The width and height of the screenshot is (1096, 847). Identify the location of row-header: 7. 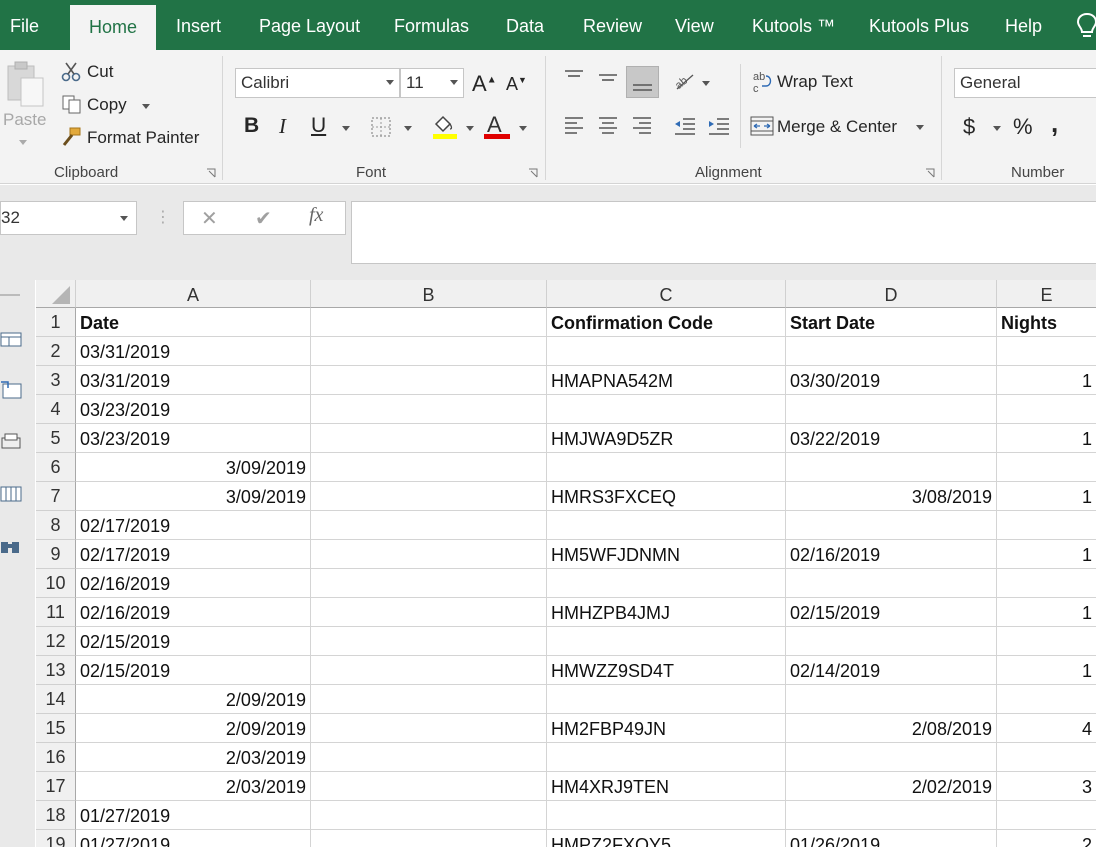
(56, 496).